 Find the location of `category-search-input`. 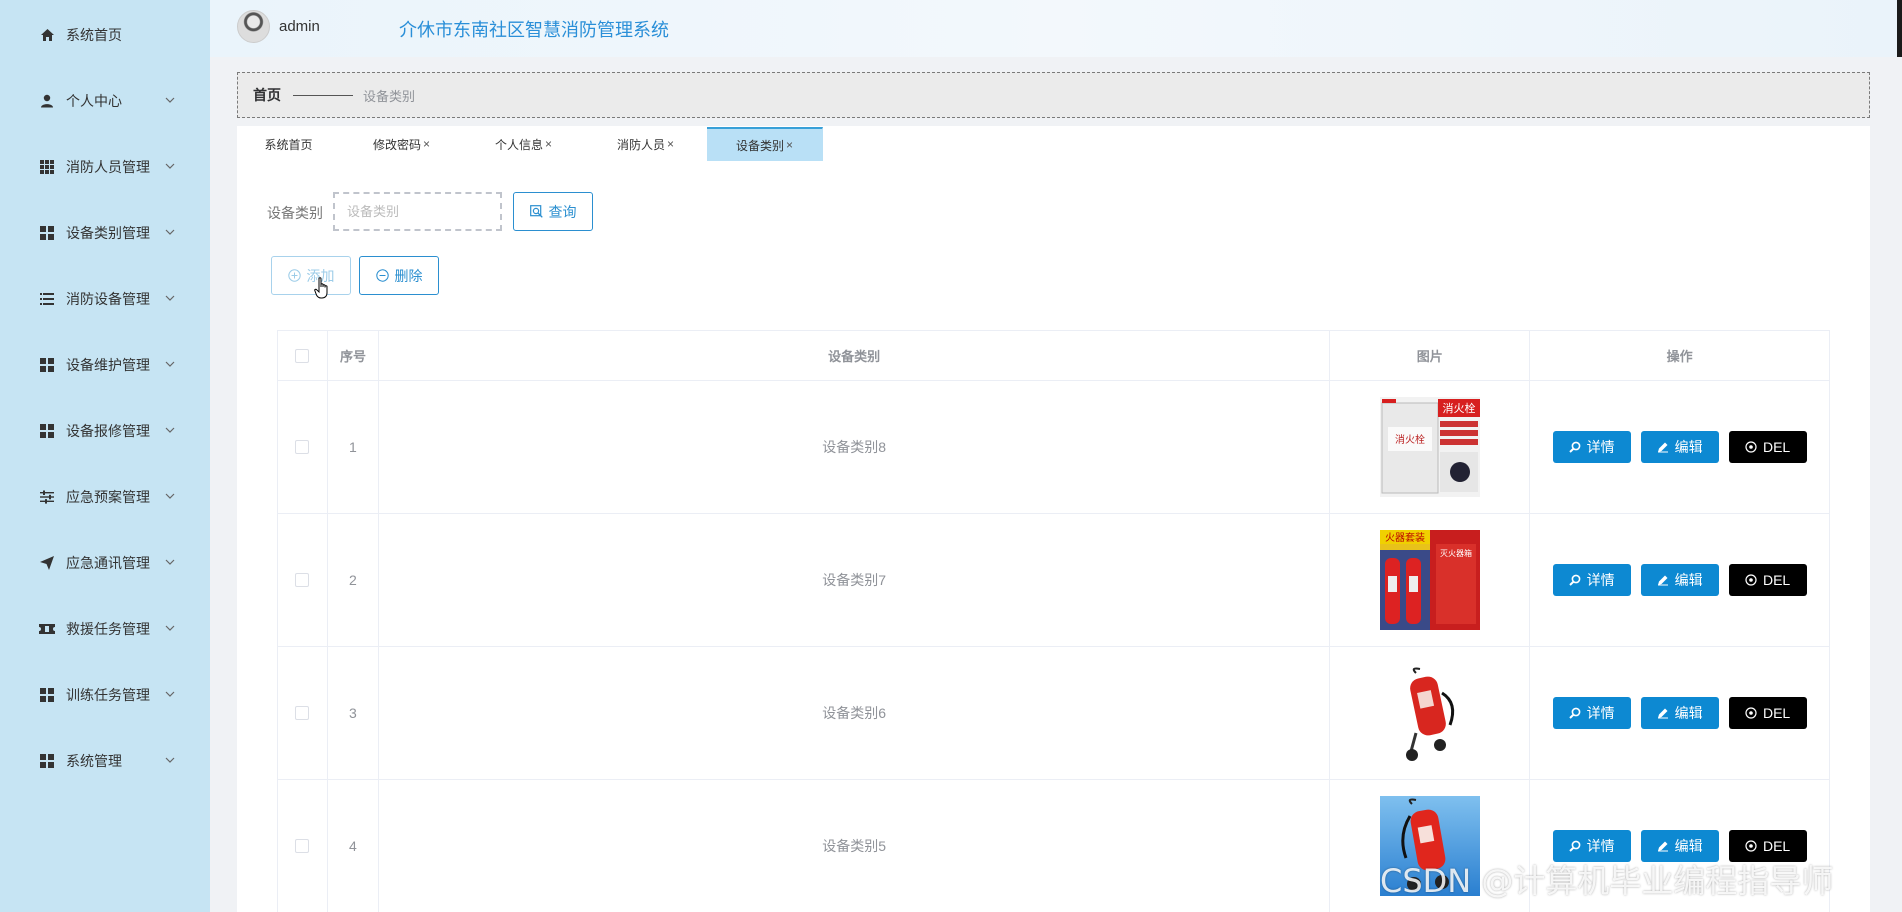

category-search-input is located at coordinates (417, 211).